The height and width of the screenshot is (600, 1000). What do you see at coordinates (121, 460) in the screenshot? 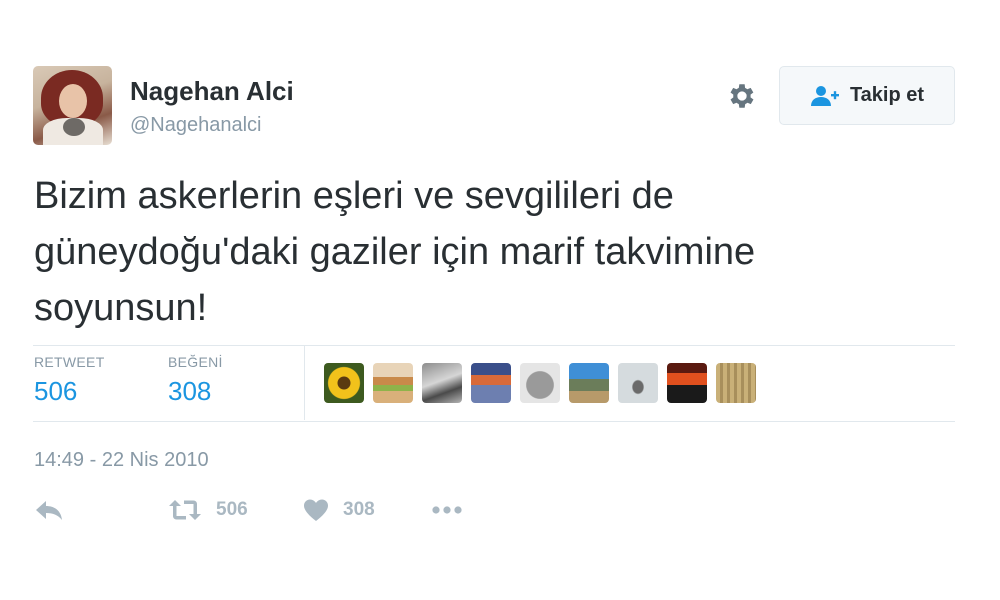
I see `tweet-timestamp: 14:49 - 22 Nis 2010` at bounding box center [121, 460].